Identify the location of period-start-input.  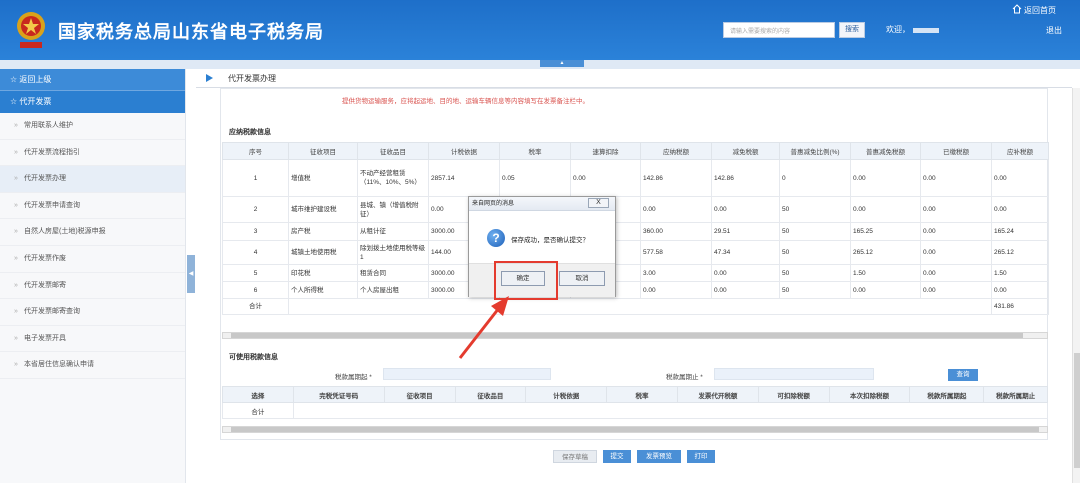
(467, 374).